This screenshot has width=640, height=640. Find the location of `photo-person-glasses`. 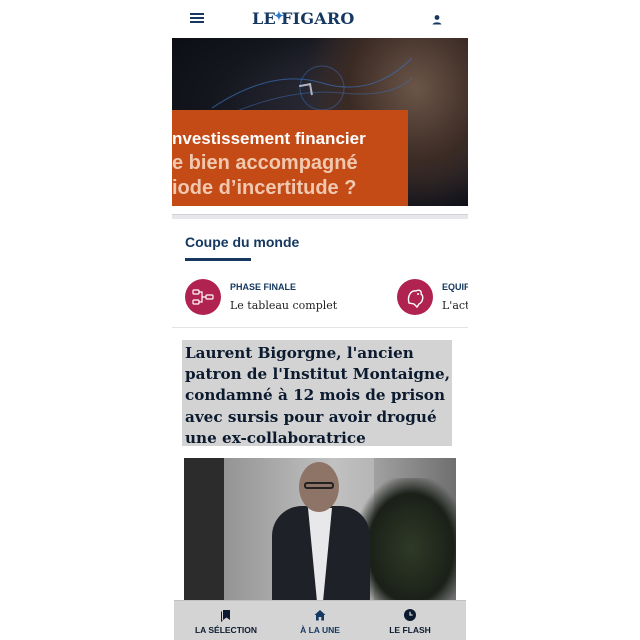

photo-person-glasses is located at coordinates (319, 485).